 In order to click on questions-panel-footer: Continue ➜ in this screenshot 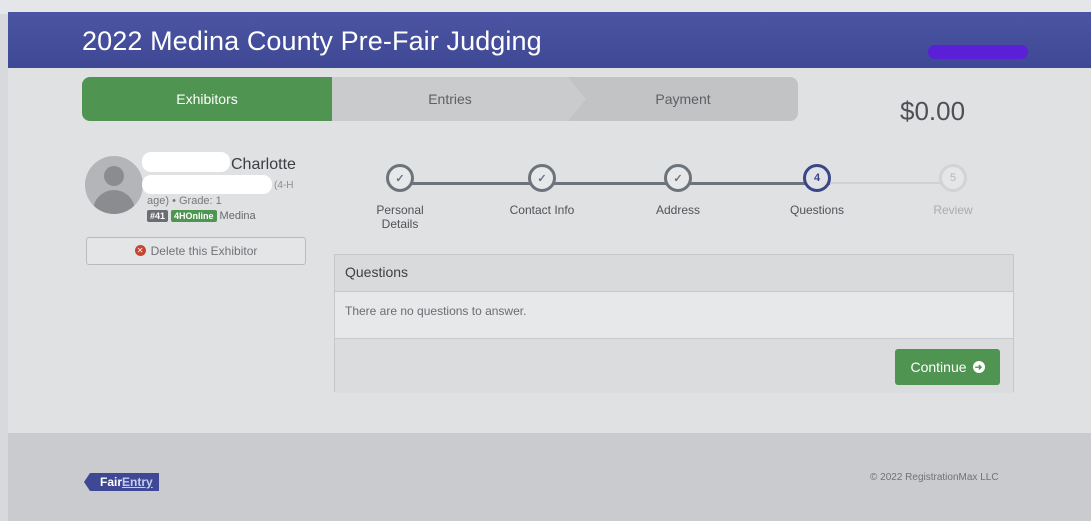, I will do `click(674, 366)`.